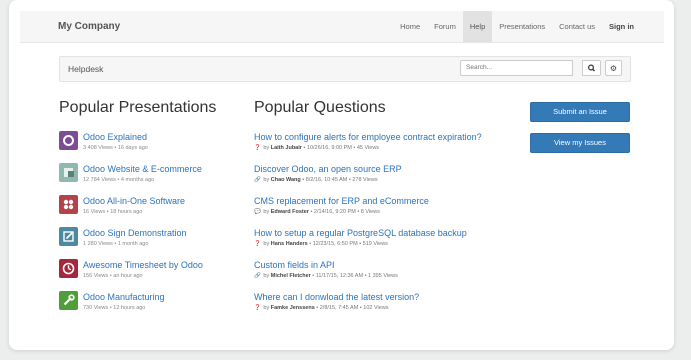 Image resolution: width=691 pixels, height=360 pixels. Describe the element at coordinates (114, 308) in the screenshot. I see `presentation-meta: 730 Views • 12 hours ago` at that location.